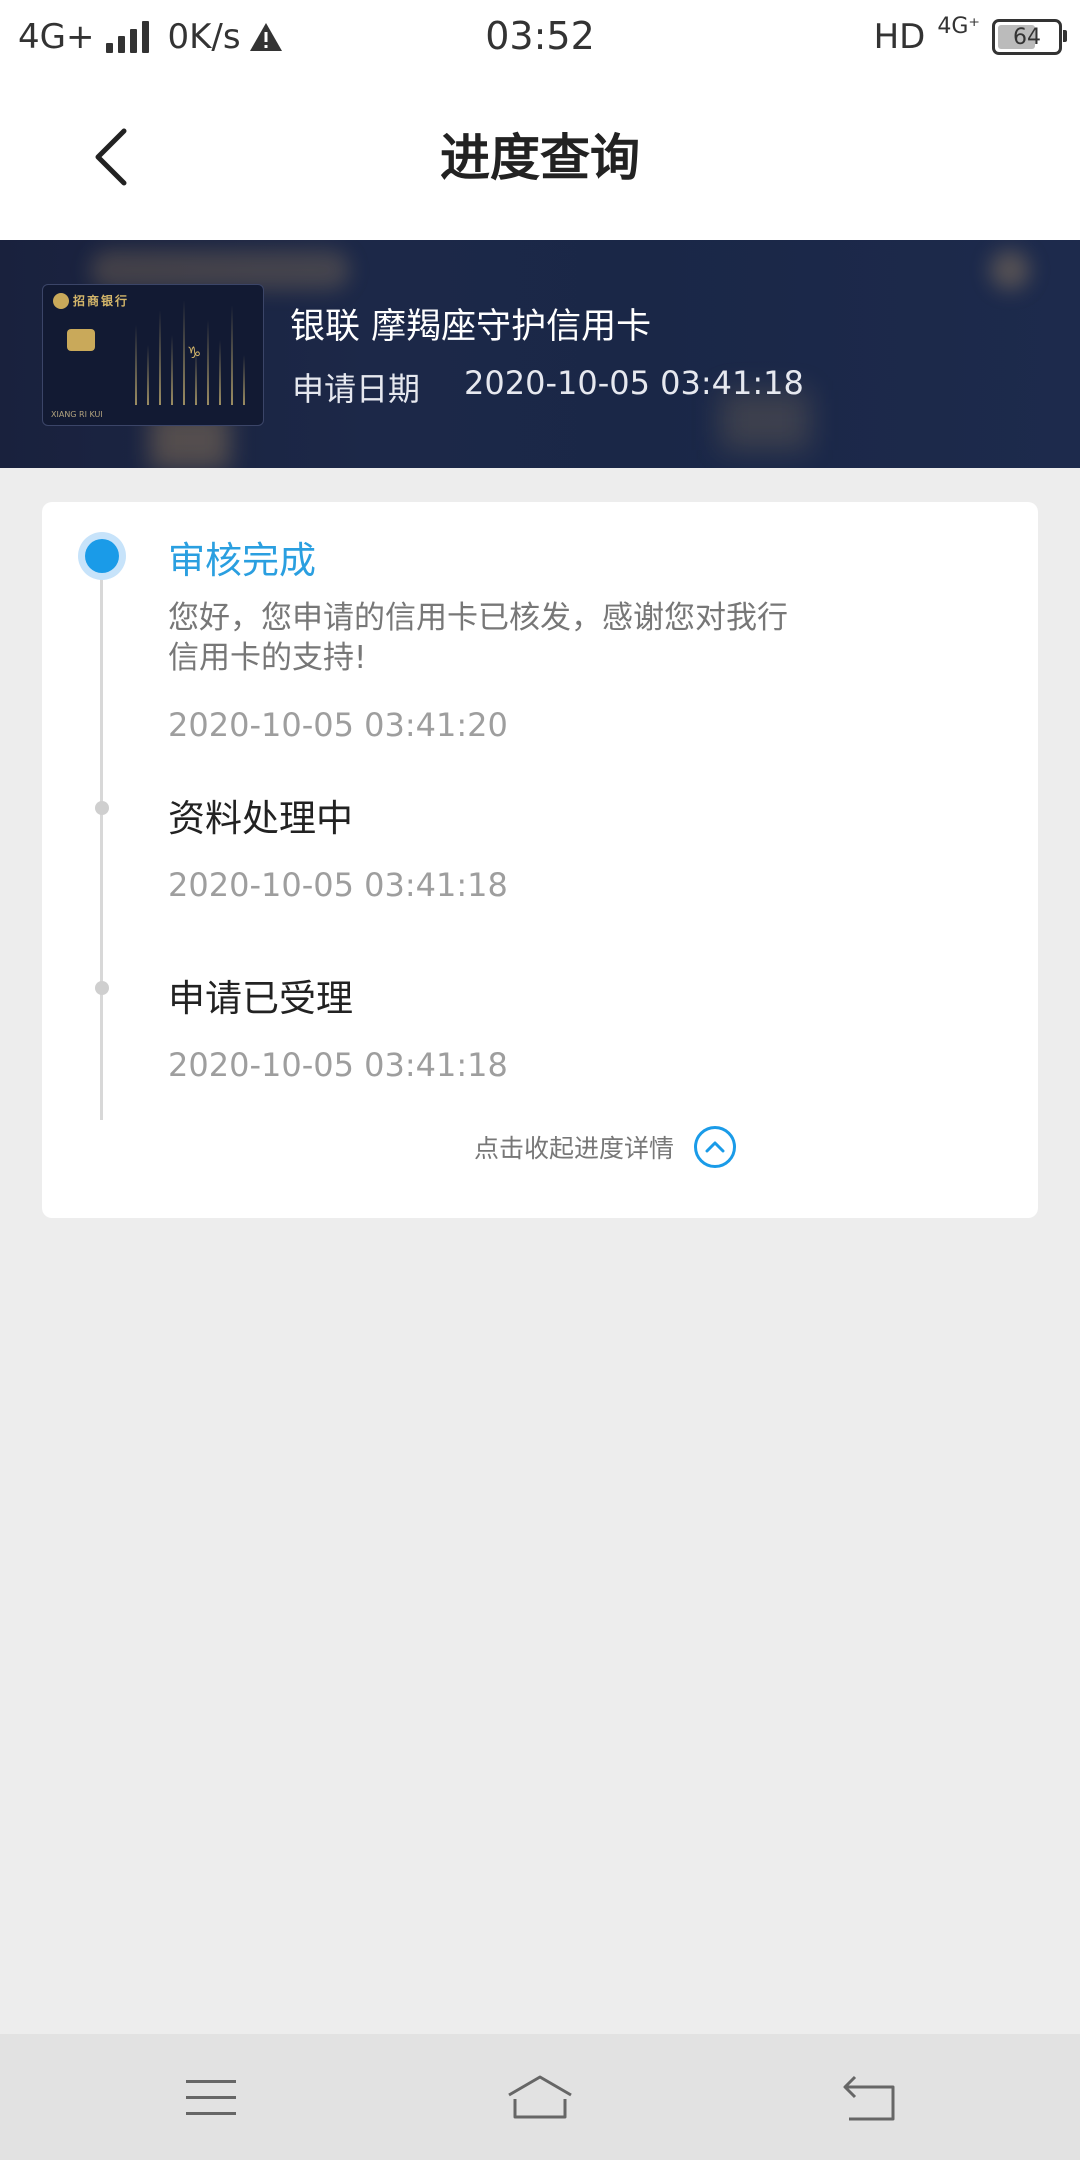 The width and height of the screenshot is (1080, 2160). Describe the element at coordinates (81, 340) in the screenshot. I see `chip-icon` at that location.